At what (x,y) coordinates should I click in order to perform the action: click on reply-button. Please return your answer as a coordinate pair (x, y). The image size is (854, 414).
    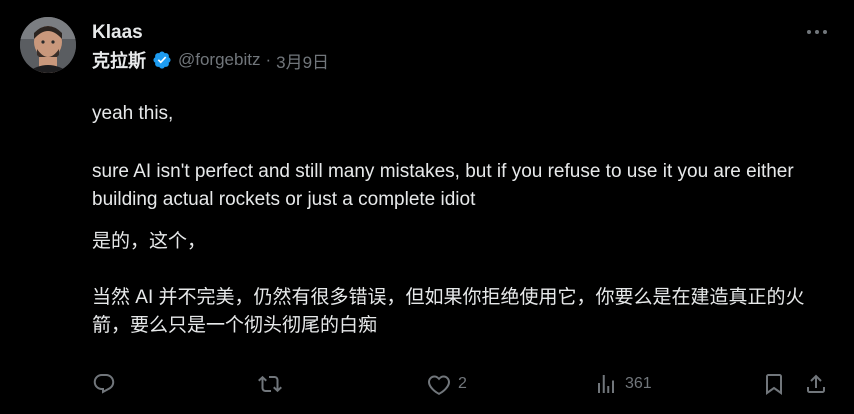
    Looking at the image, I should click on (107, 384).